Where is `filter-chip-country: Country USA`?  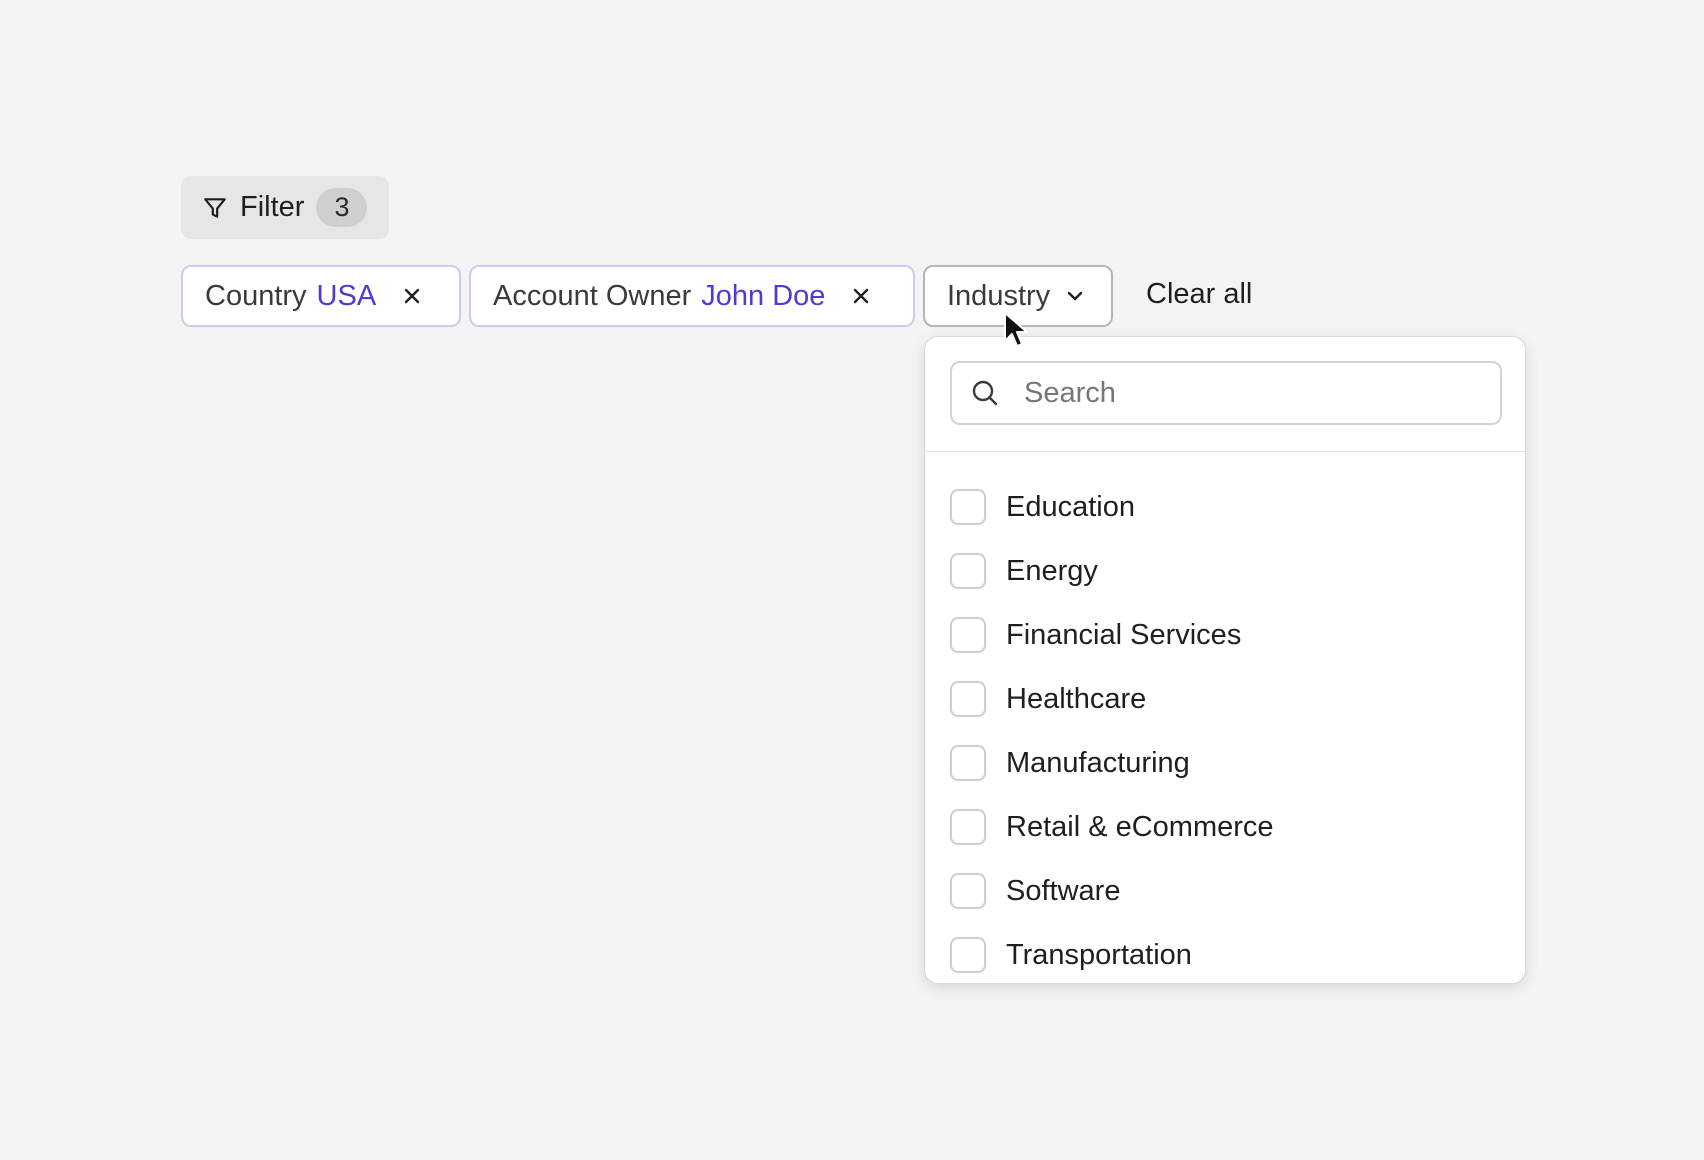
filter-chip-country: Country USA is located at coordinates (321, 296).